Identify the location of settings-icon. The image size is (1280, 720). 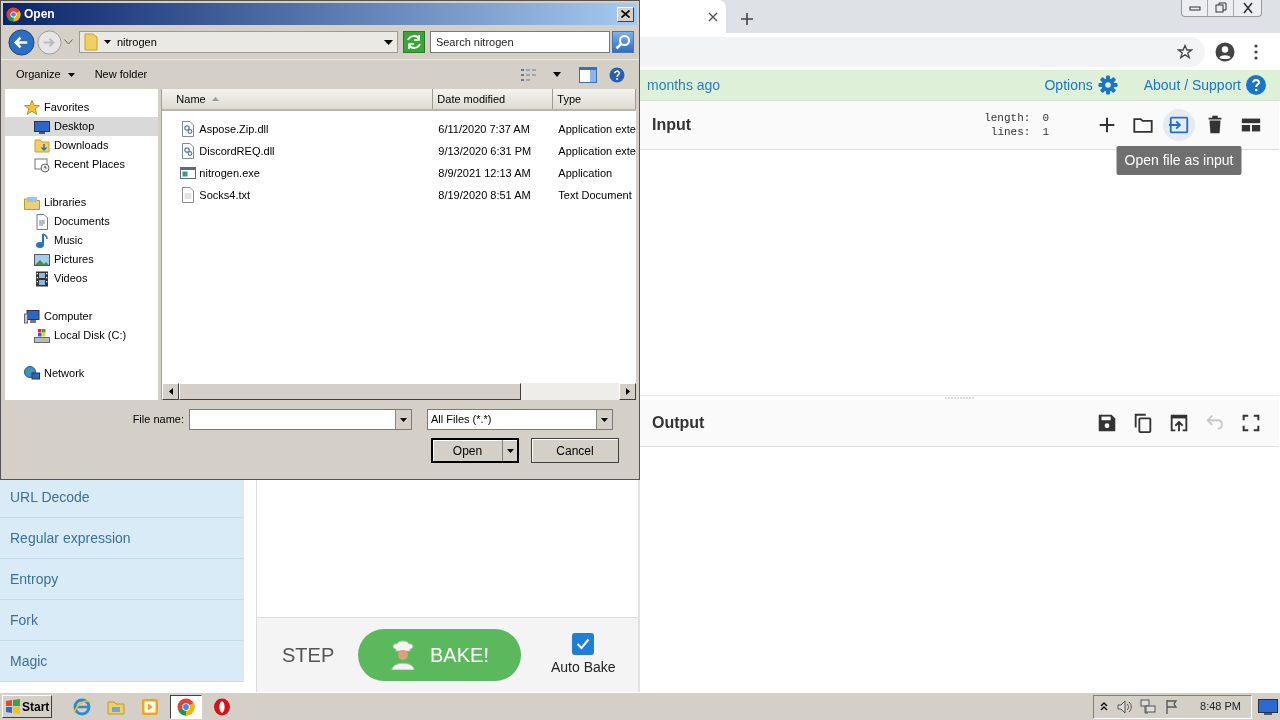
(1107, 85).